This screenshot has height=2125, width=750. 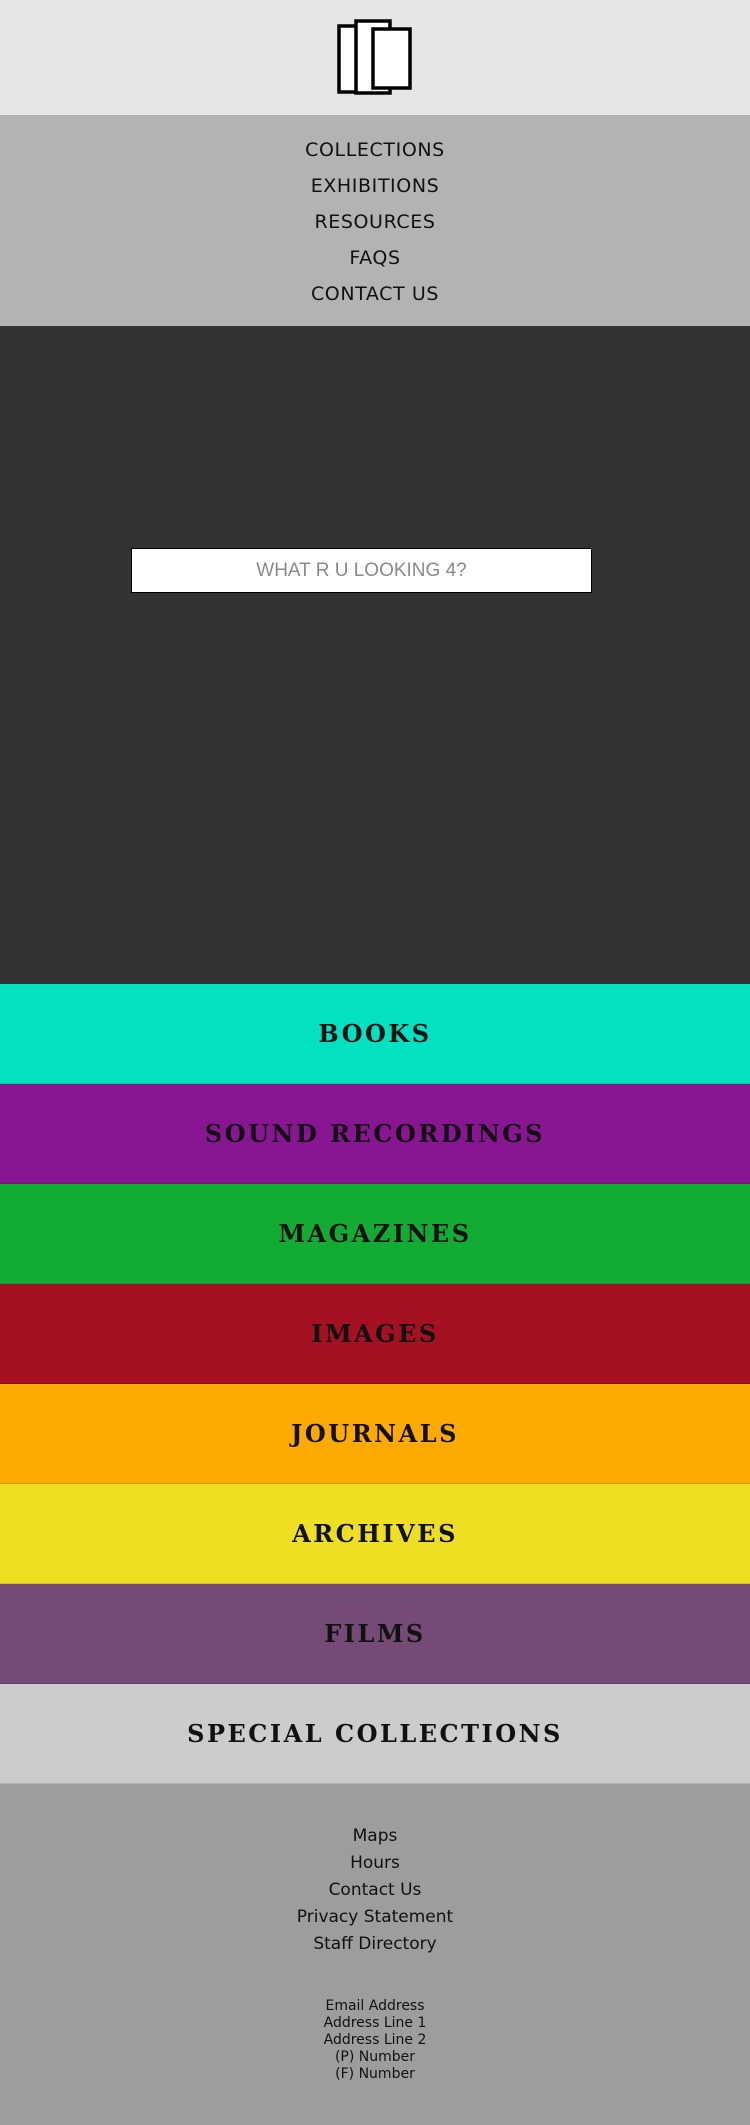 I want to click on footer-link-staff-directory: Staff Directory, so click(x=375, y=1944).